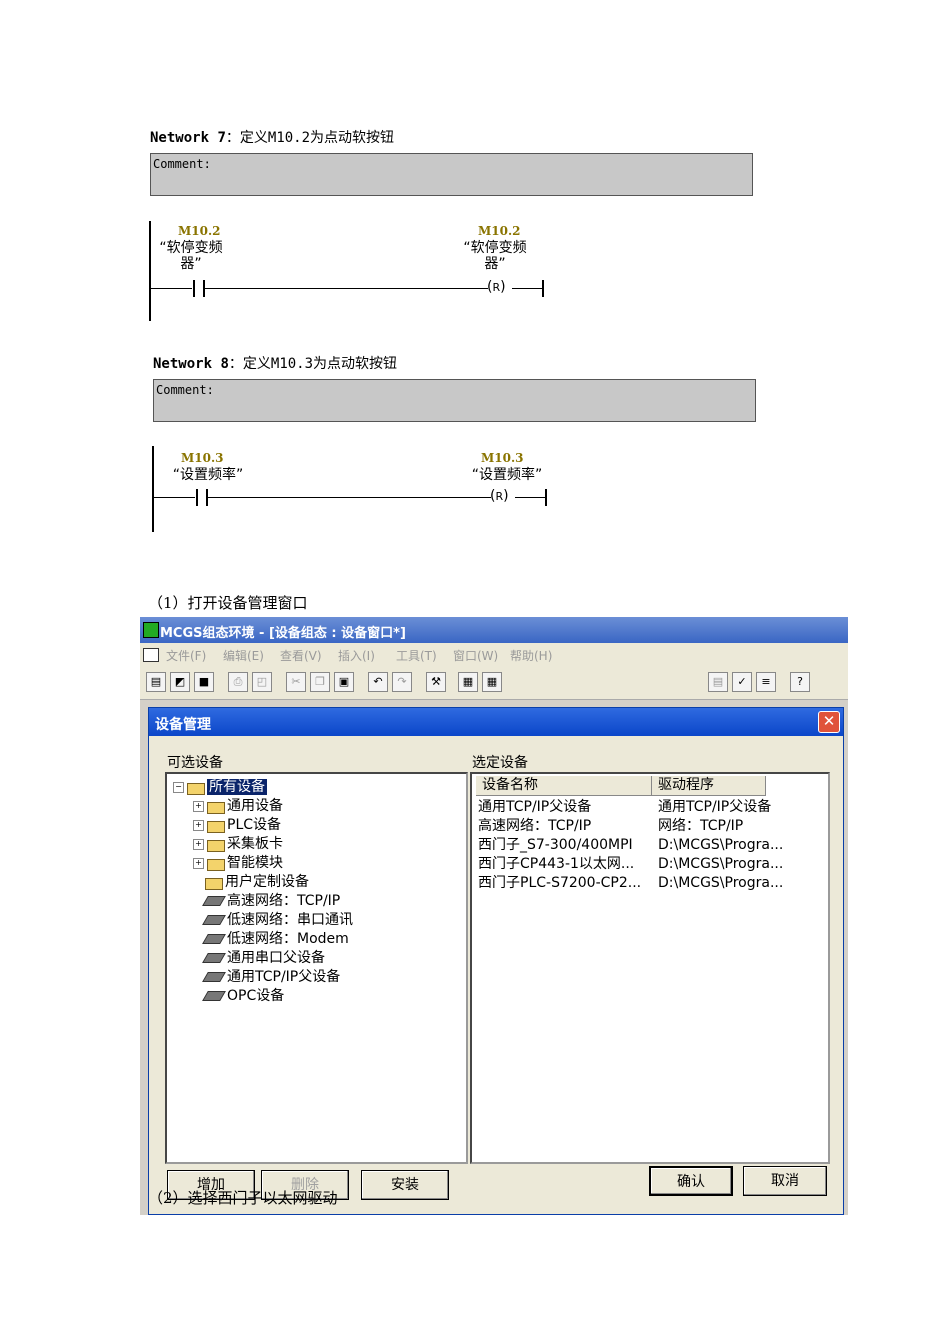 The image size is (950, 1344). What do you see at coordinates (709, 786) in the screenshot?
I see `column-driver: 驱动程序` at bounding box center [709, 786].